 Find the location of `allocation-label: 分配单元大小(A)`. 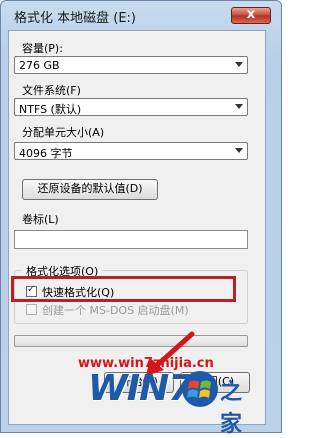

allocation-label: 分配单元大小(A) is located at coordinates (63, 132).